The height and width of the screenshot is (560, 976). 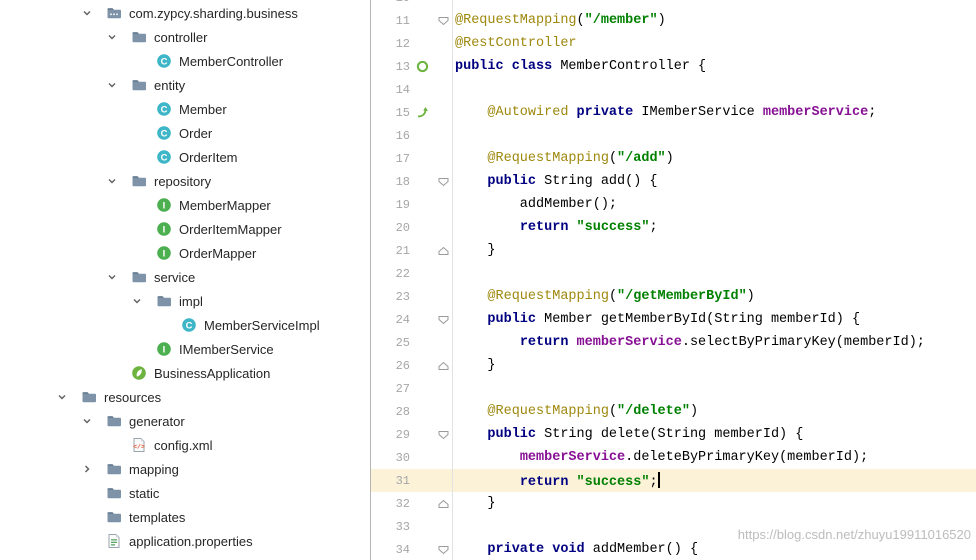 What do you see at coordinates (673, 135) in the screenshot?
I see `code-line-16: 16` at bounding box center [673, 135].